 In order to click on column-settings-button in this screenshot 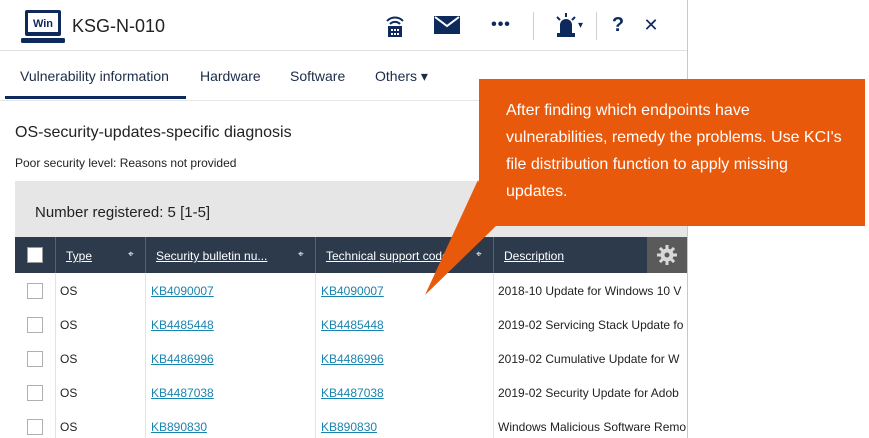, I will do `click(667, 255)`.